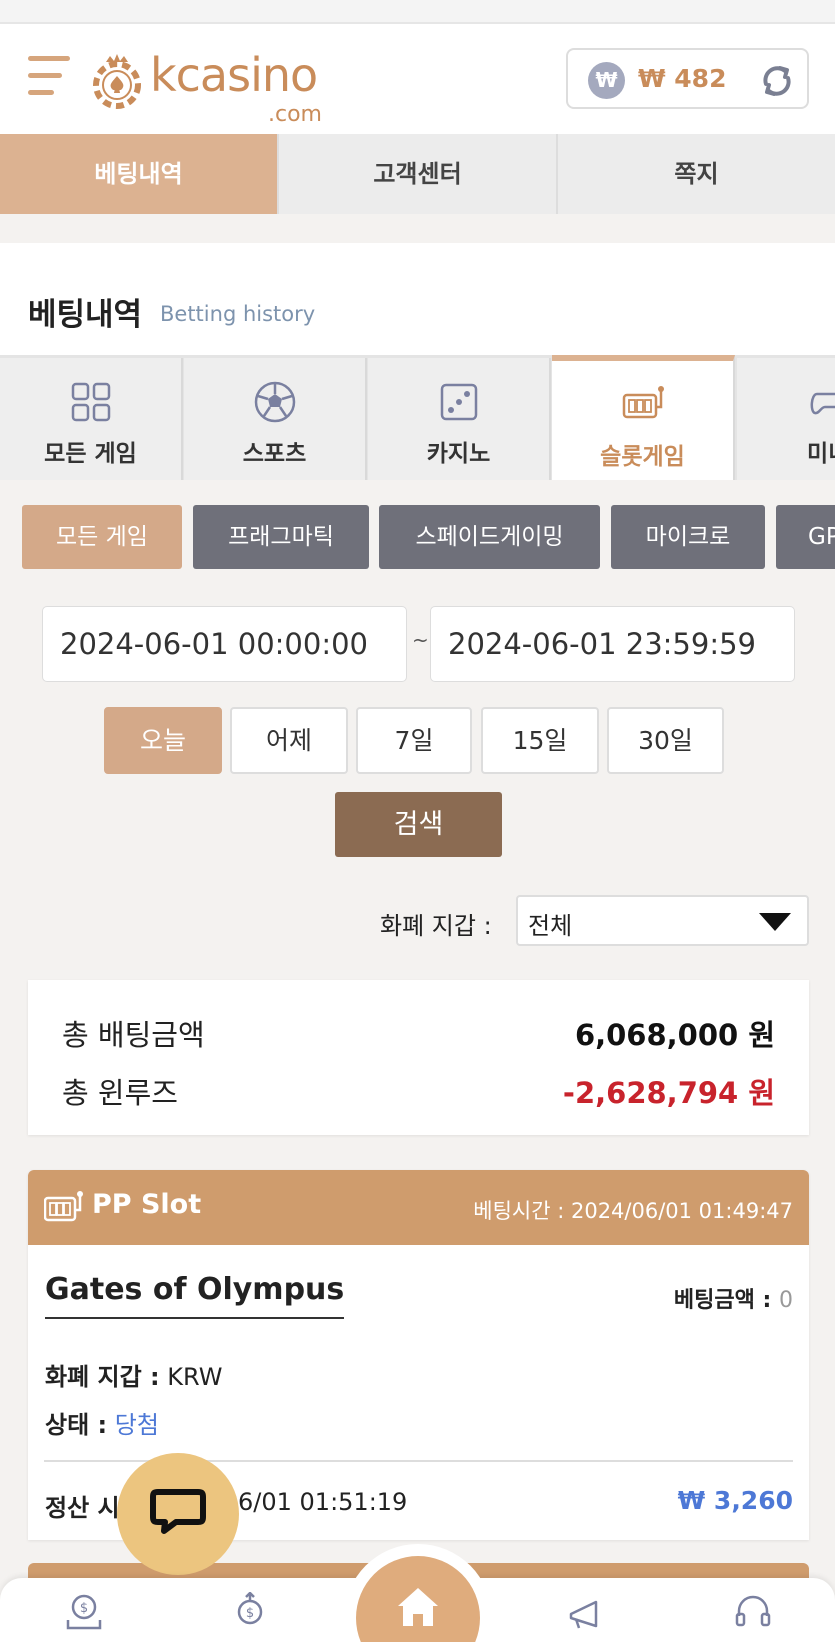 The width and height of the screenshot is (835, 1642). Describe the element at coordinates (85, 315) in the screenshot. I see `page-title: 베팅내역` at that location.